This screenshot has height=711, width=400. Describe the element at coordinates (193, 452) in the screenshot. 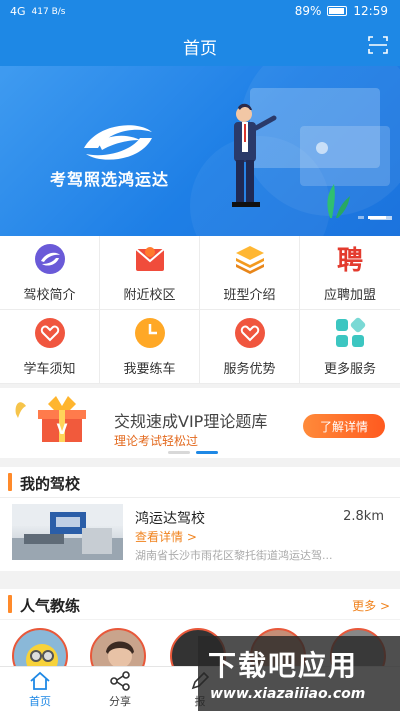

I see `promo-indicator` at that location.